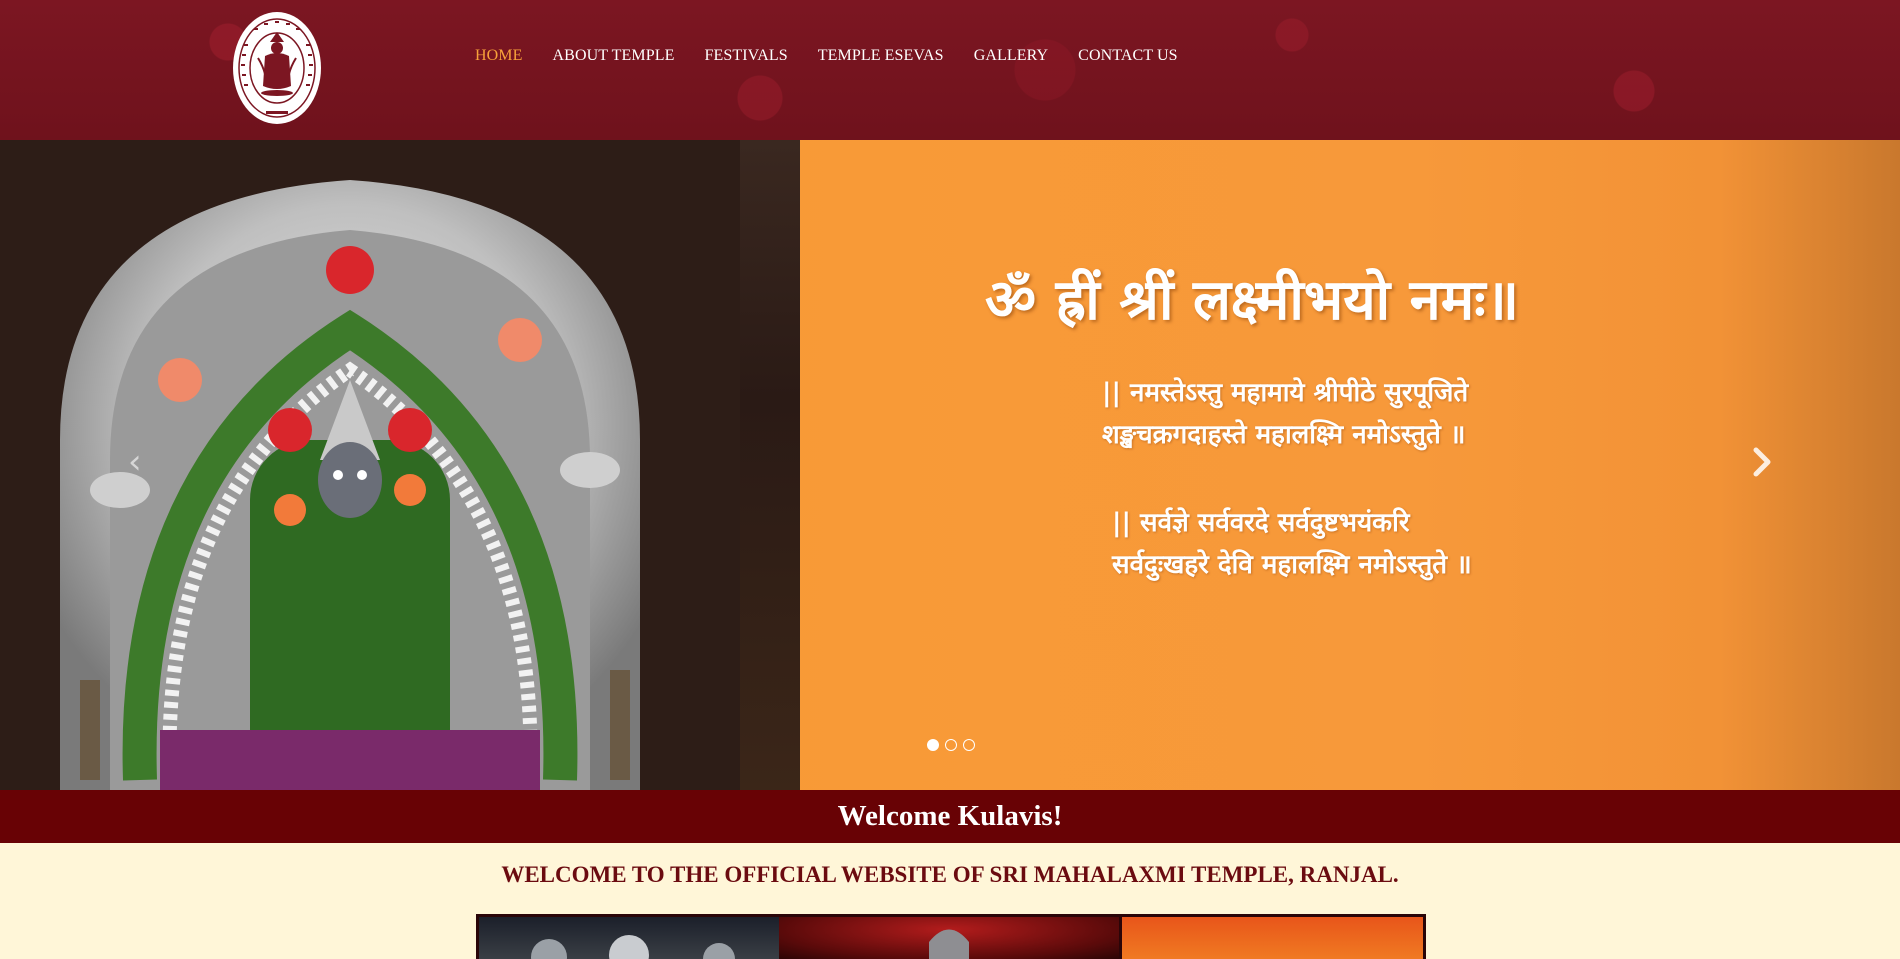  Describe the element at coordinates (135, 462) in the screenshot. I see `chevron-left-icon: ‹` at that location.